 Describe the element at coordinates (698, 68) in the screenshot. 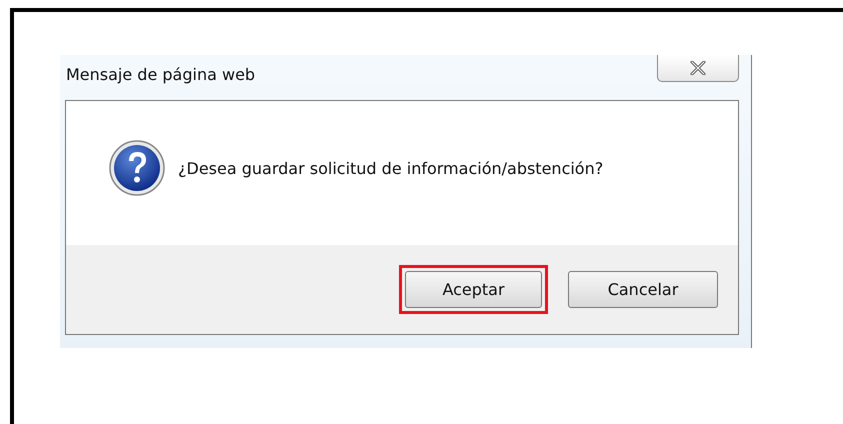

I see `close-button` at that location.